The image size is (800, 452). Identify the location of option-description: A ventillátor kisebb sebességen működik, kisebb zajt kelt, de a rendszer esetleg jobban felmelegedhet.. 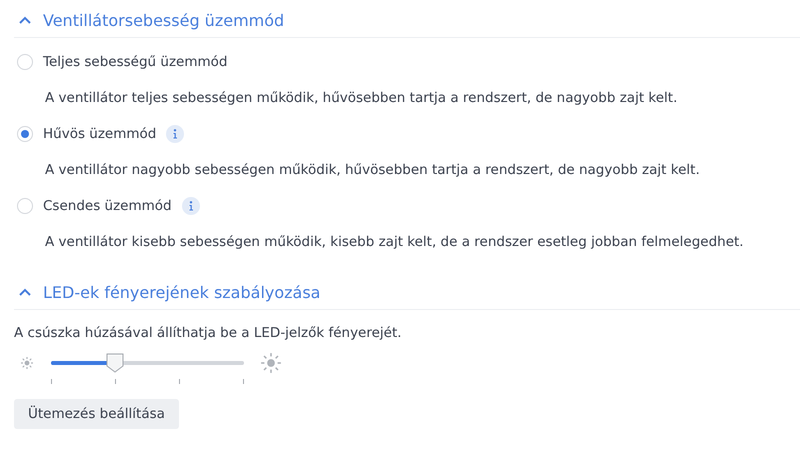
(395, 242).